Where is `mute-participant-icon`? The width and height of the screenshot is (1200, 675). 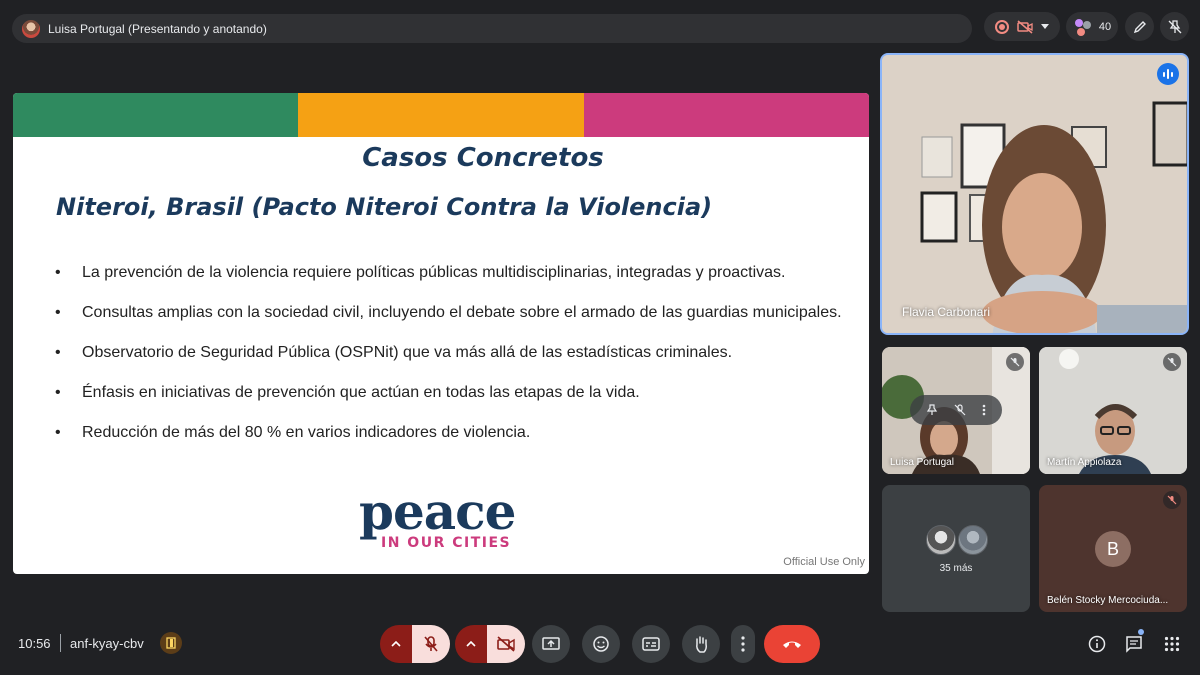
mute-participant-icon is located at coordinates (960, 410).